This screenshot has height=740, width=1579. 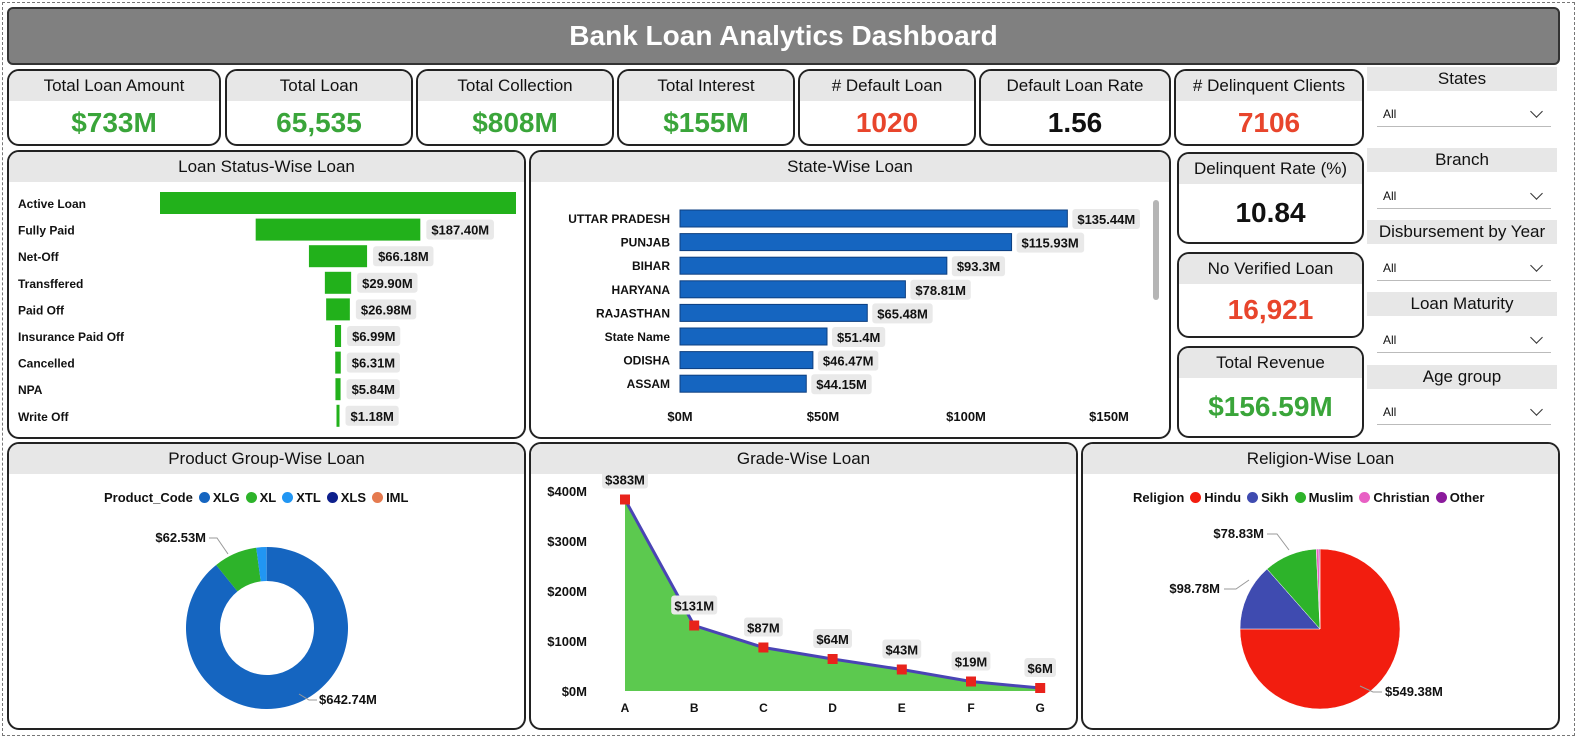 What do you see at coordinates (1462, 160) in the screenshot?
I see `slicer-branch-title: Branch` at bounding box center [1462, 160].